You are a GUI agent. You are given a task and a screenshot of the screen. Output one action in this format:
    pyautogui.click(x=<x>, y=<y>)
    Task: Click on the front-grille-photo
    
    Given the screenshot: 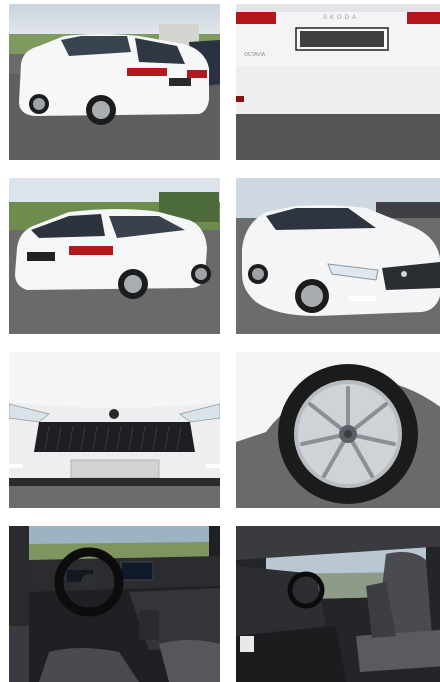 What is the action you would take?
    pyautogui.click(x=114, y=430)
    